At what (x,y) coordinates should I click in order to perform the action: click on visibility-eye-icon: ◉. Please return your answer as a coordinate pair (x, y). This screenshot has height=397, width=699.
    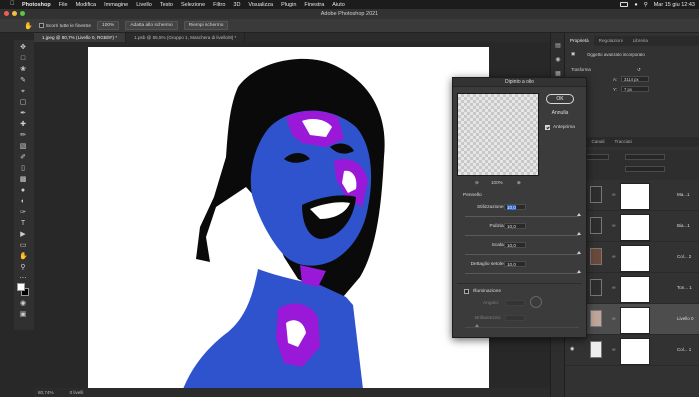
    Looking at the image, I should click on (573, 349).